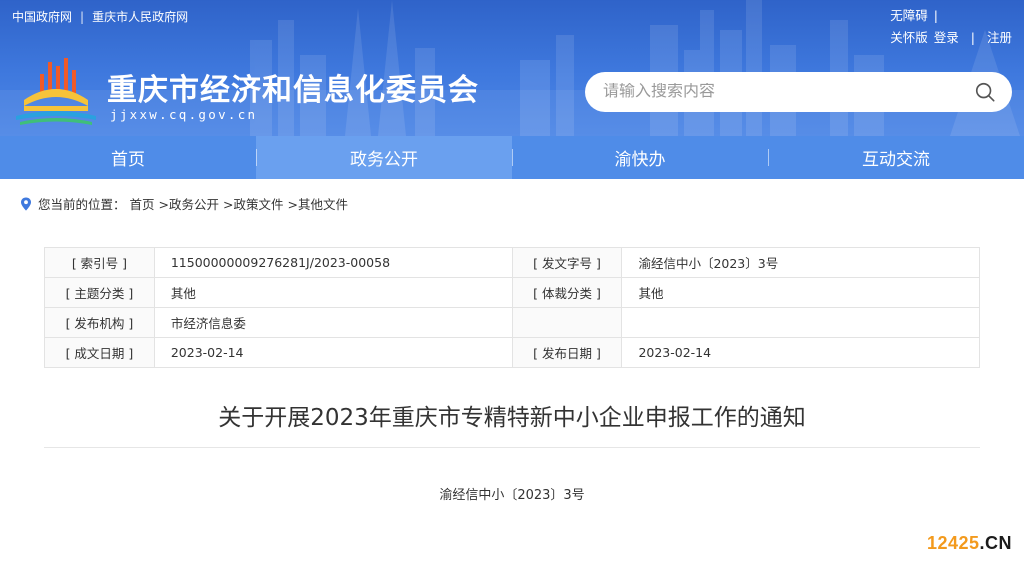 The image size is (1024, 566). I want to click on login-link: 登录, so click(946, 37).